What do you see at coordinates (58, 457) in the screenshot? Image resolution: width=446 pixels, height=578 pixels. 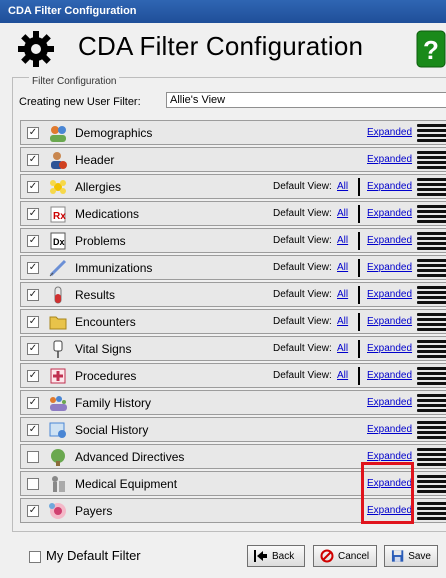 I see `directive-icon` at bounding box center [58, 457].